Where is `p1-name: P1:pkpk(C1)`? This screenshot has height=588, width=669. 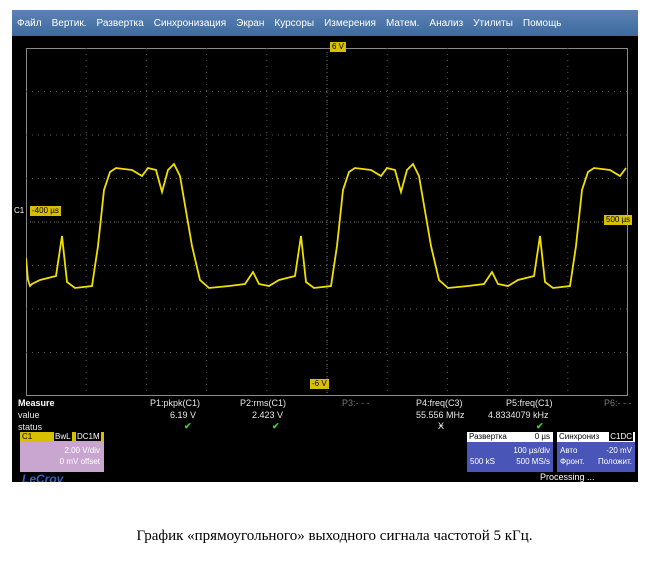
p1-name: P1:pkpk(C1) is located at coordinates (175, 403).